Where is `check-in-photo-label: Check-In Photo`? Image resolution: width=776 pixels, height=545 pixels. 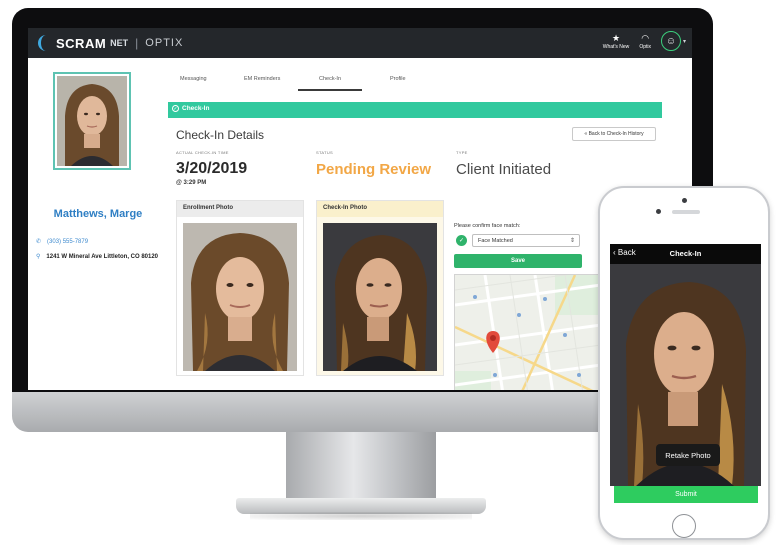 check-in-photo-label: Check-In Photo is located at coordinates (380, 209).